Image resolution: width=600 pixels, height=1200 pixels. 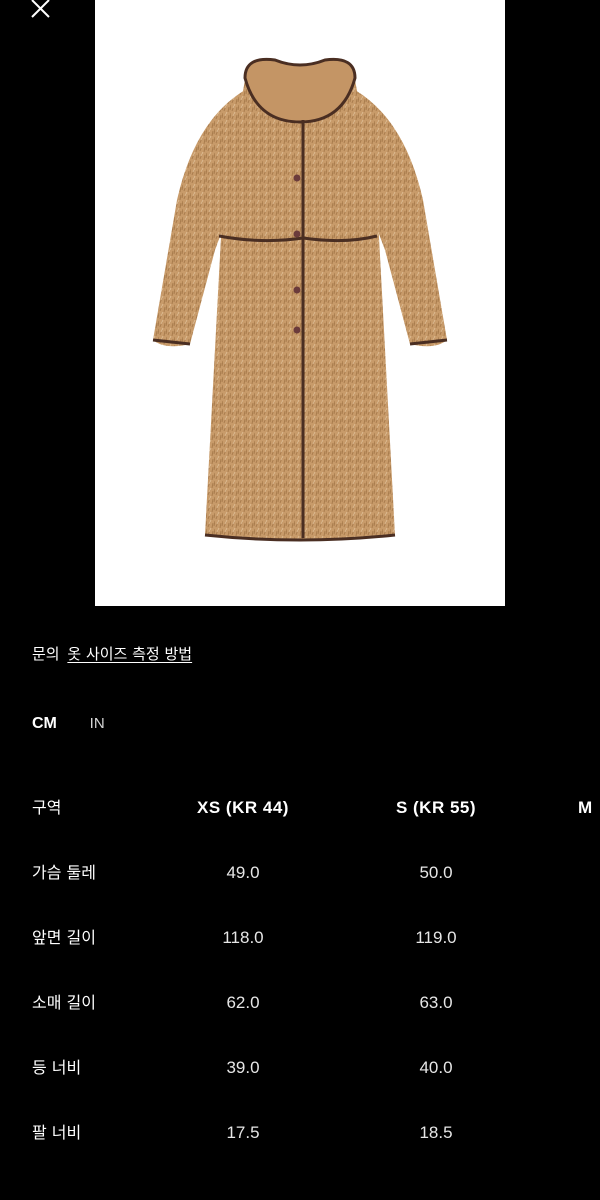 What do you see at coordinates (44, 723) in the screenshot?
I see `unit-cm-button: CM` at bounding box center [44, 723].